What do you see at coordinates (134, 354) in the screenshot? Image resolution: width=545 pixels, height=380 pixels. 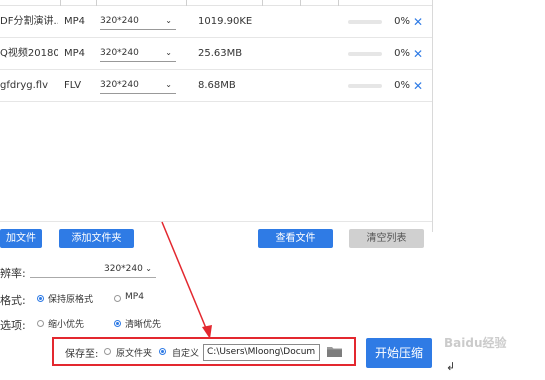 I see `save-option-label: 原文件夹` at bounding box center [134, 354].